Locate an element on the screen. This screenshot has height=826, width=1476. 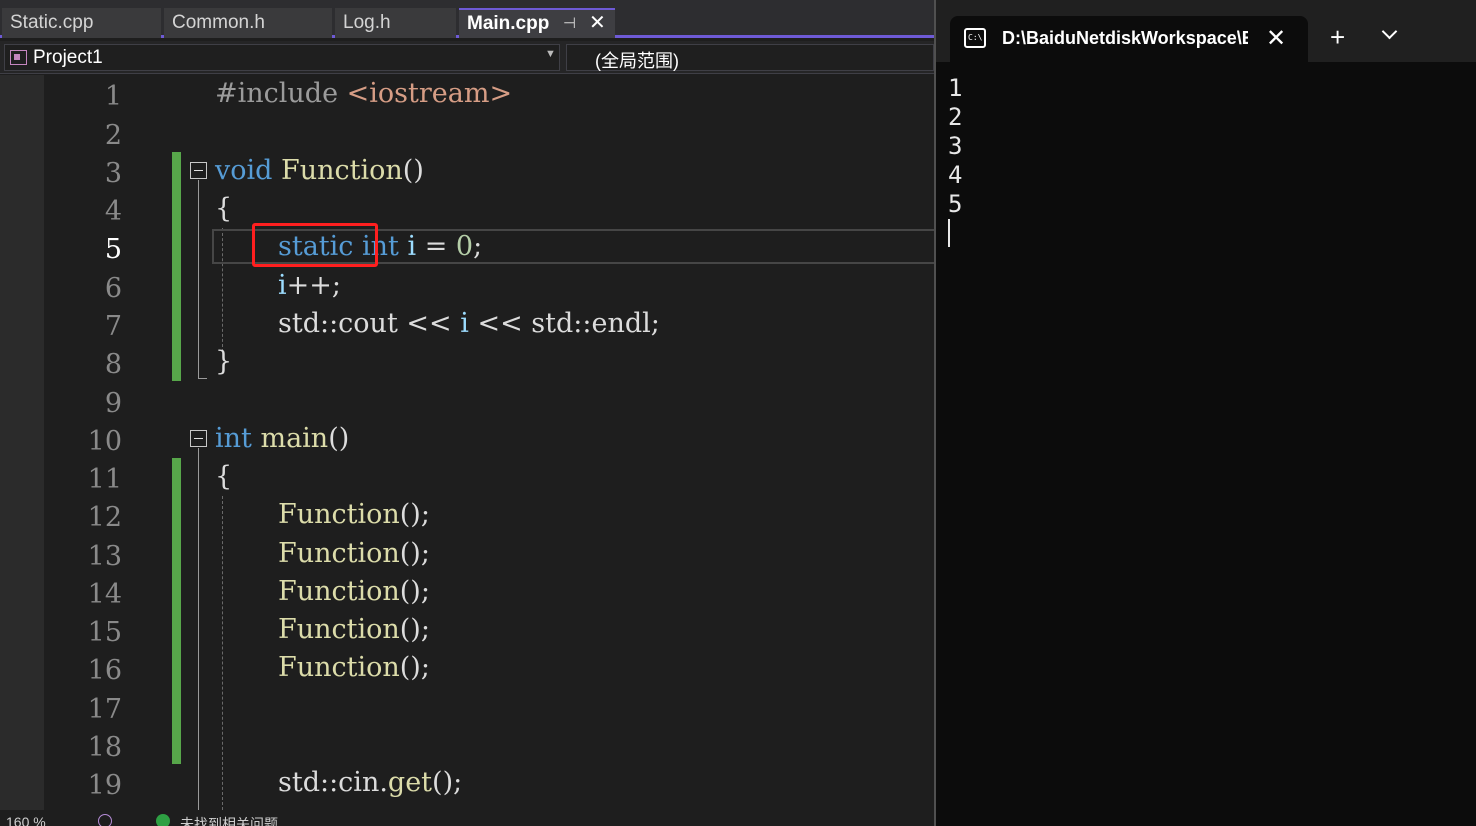
code-line-7: std::cout << i << std::endl; is located at coordinates (469, 324).